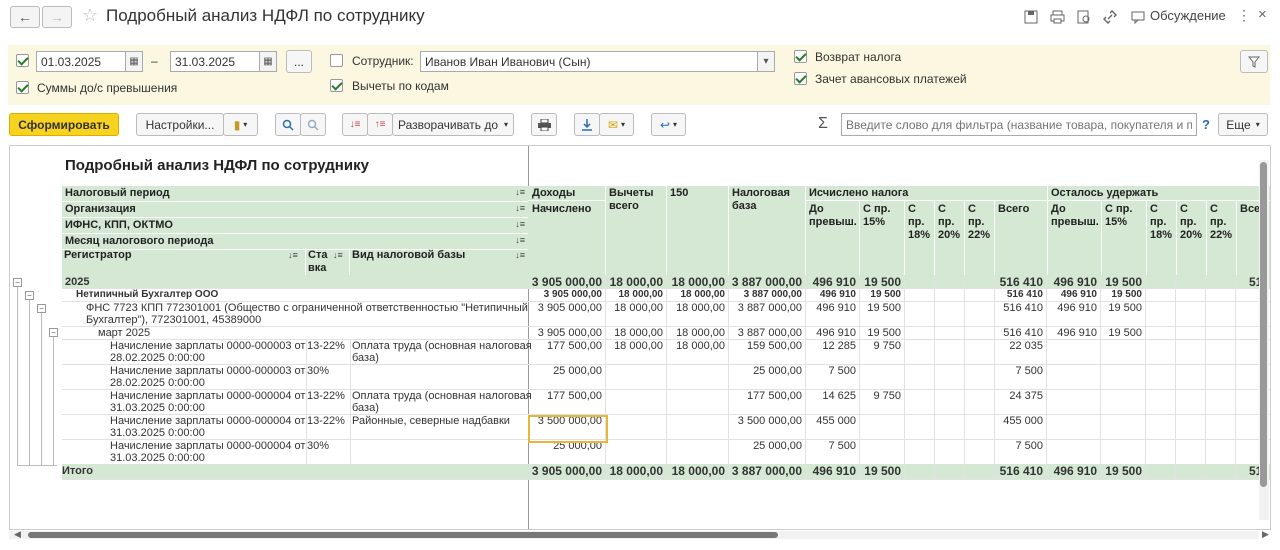 The width and height of the screenshot is (1280, 550). Describe the element at coordinates (830, 346) in the screenshot. I see `table-cell: 12 285` at that location.